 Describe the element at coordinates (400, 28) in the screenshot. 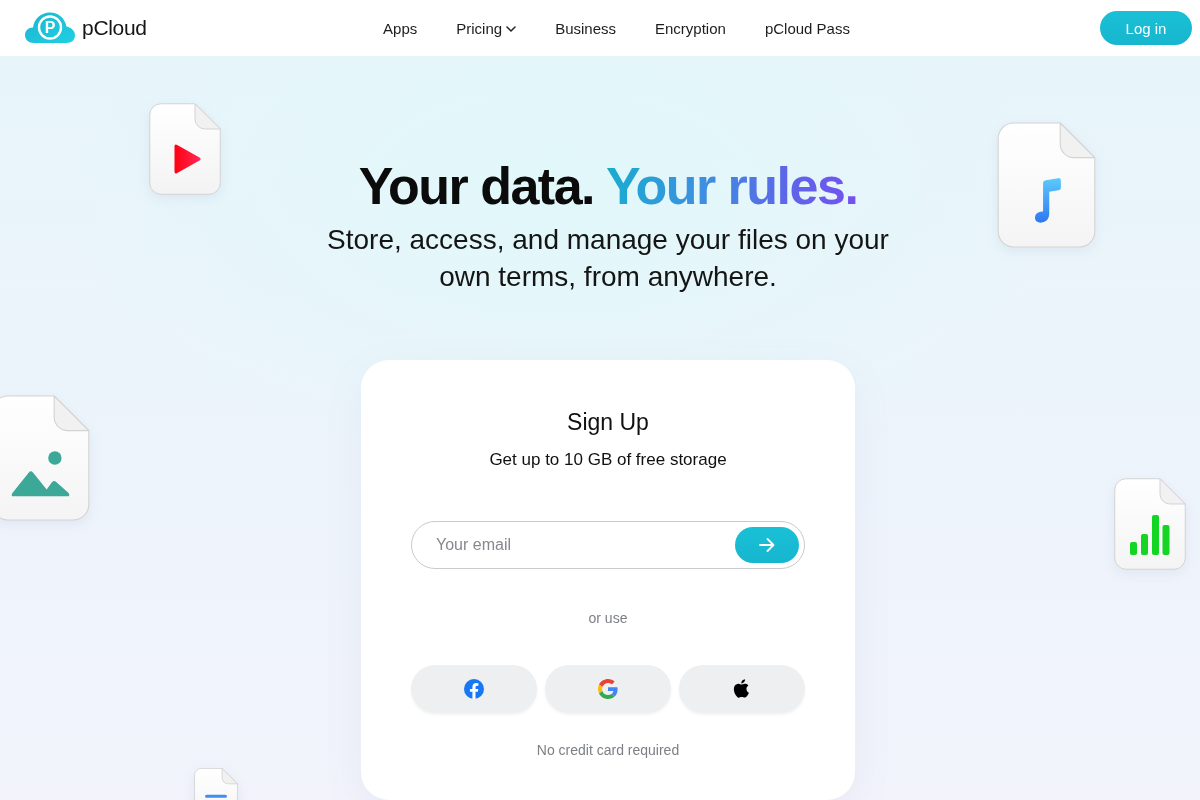

I see `nav-link: Apps` at that location.